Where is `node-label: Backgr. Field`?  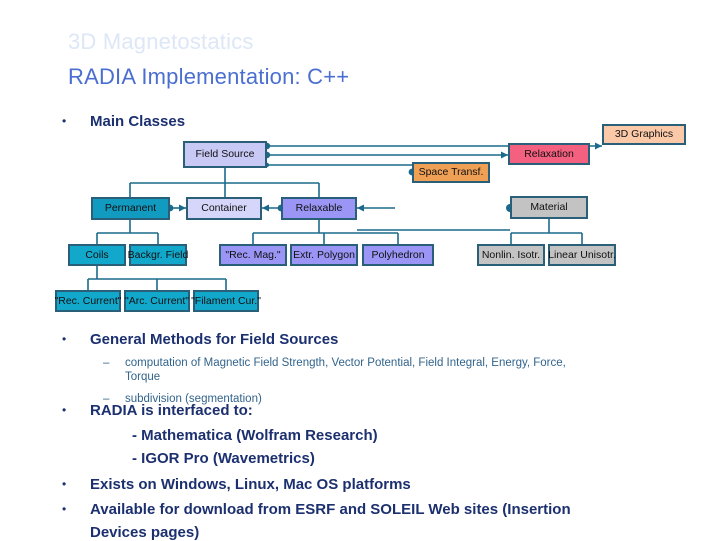 node-label: Backgr. Field is located at coordinates (158, 254).